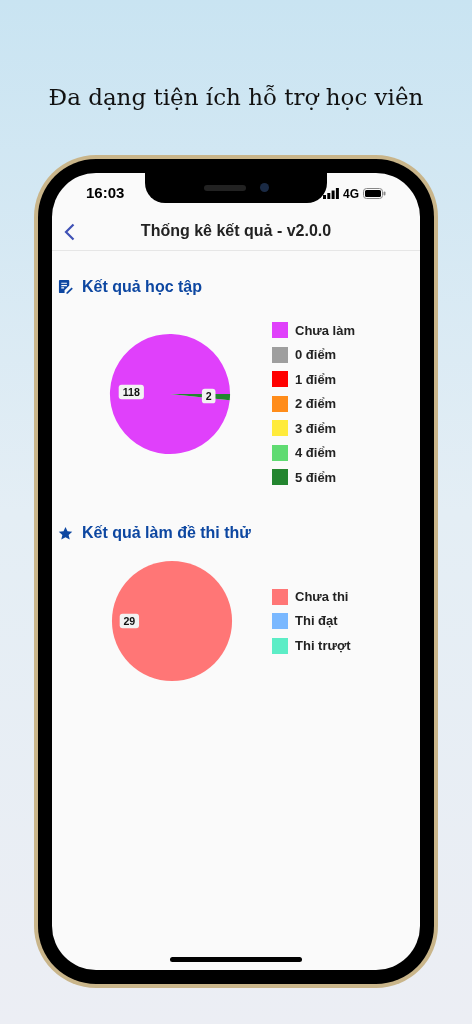 This screenshot has width=472, height=1024. Describe the element at coordinates (316, 355) in the screenshot. I see `legend-label: 0 điểm` at that location.